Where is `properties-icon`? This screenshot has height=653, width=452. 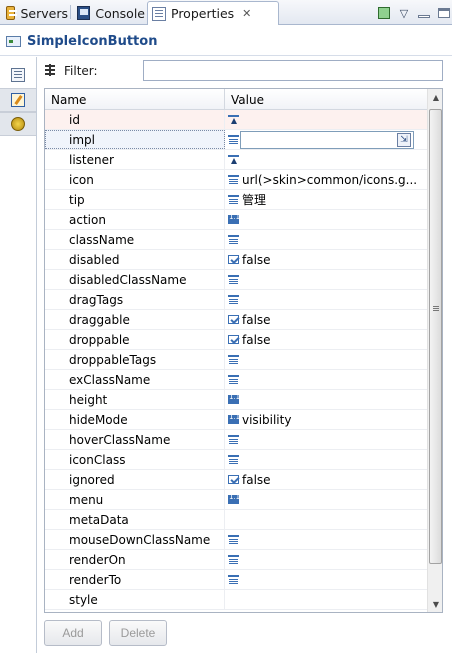 properties-icon is located at coordinates (159, 13).